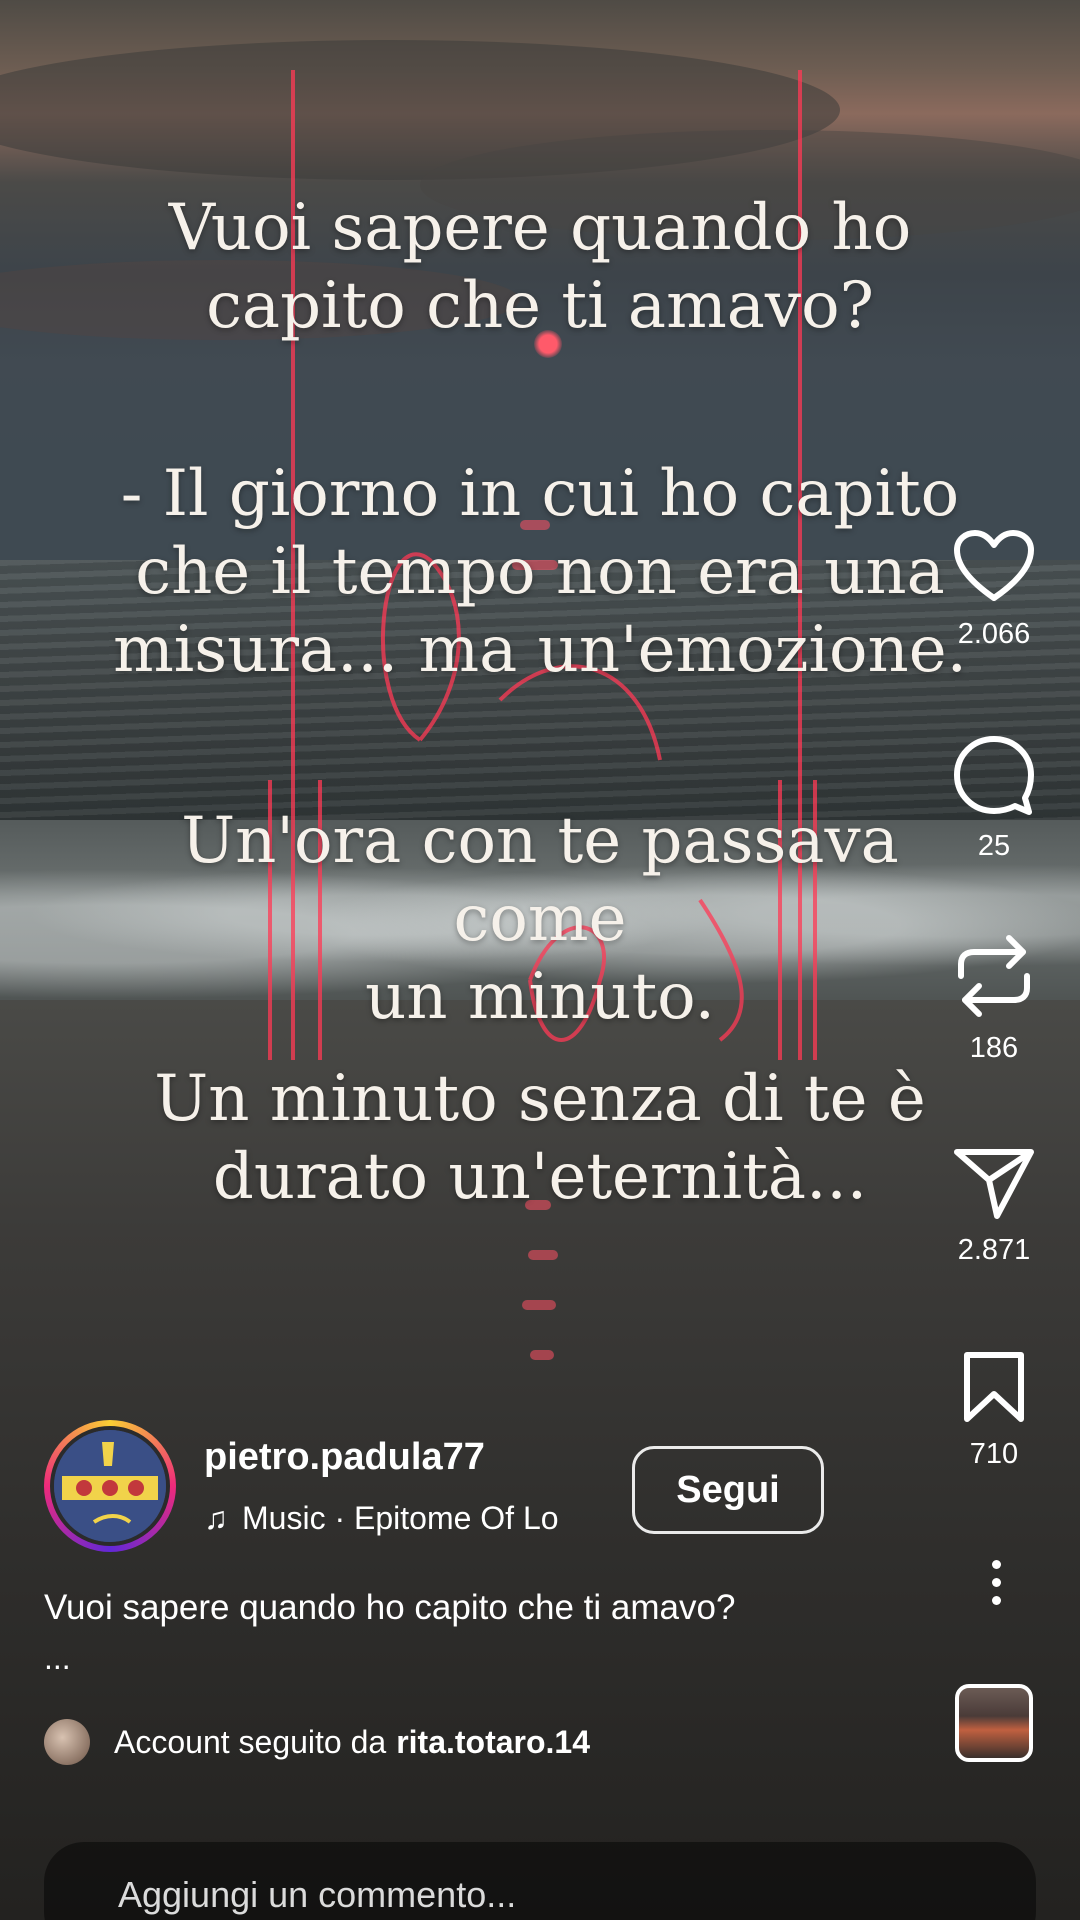 This screenshot has width=1080, height=1920. What do you see at coordinates (540, 1099) in the screenshot?
I see `lyric-line: Un minuto senza di te è` at bounding box center [540, 1099].